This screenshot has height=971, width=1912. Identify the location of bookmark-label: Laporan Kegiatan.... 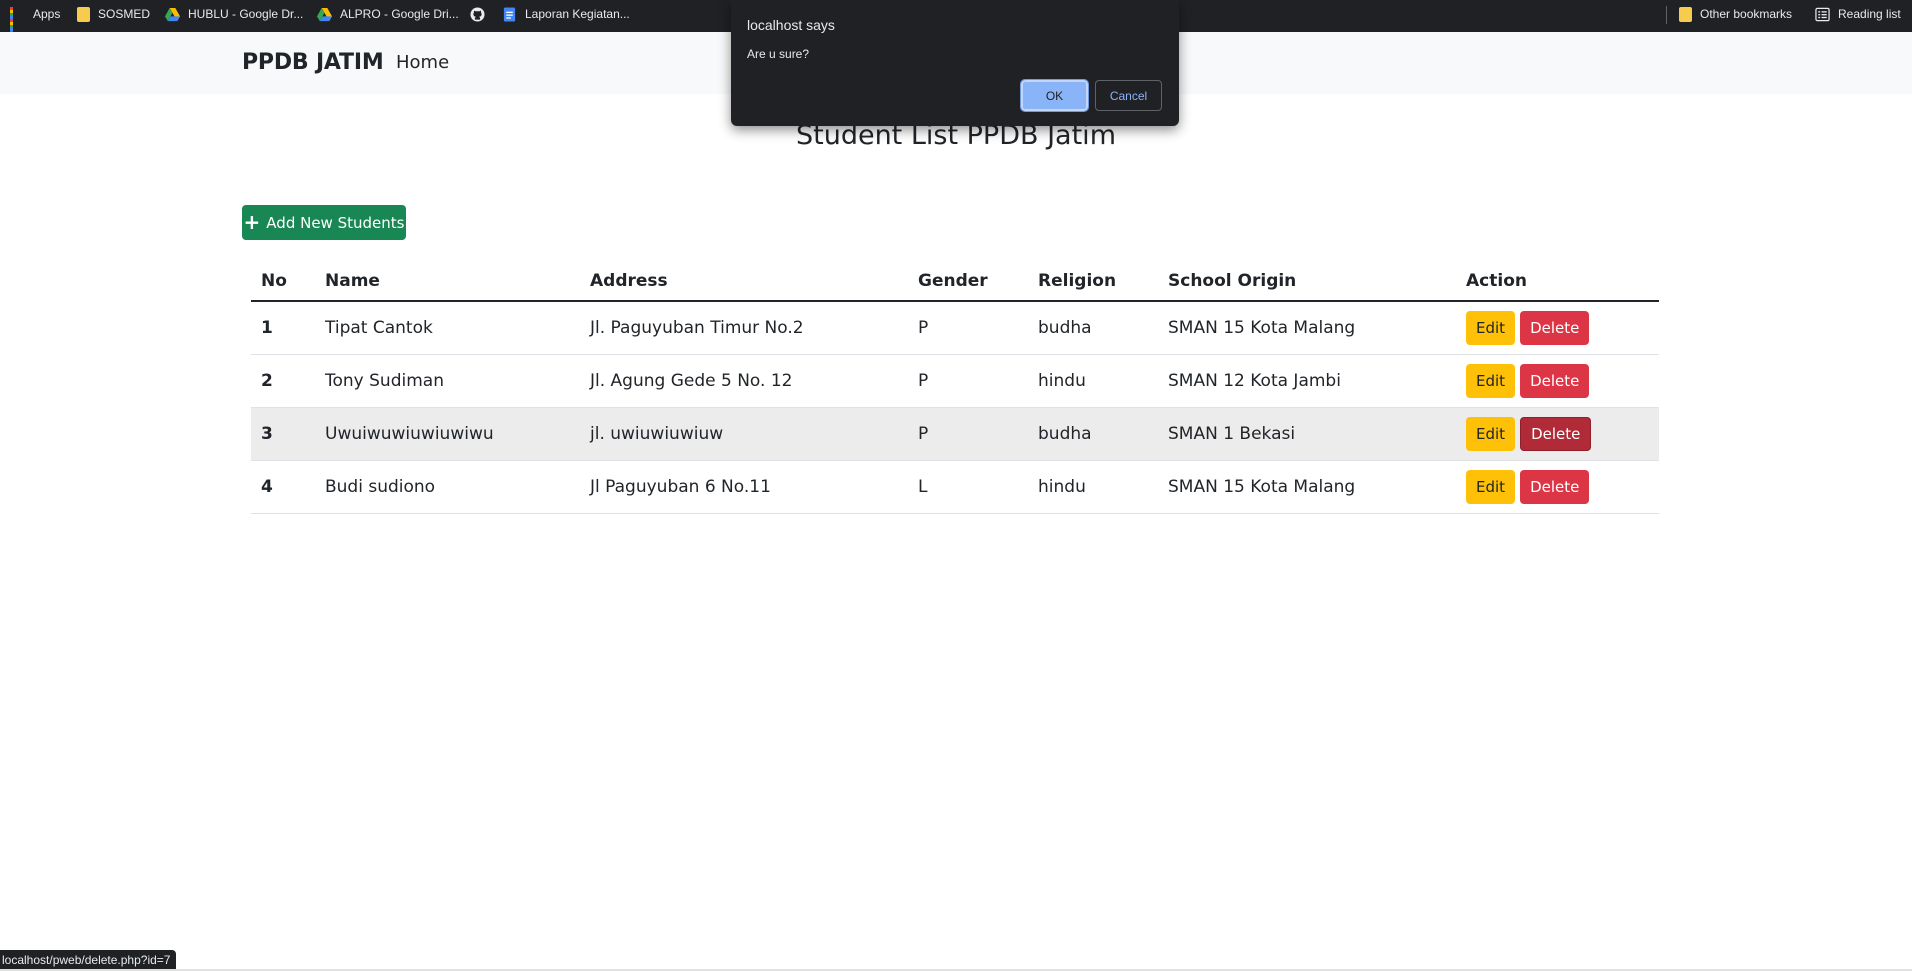
(577, 14).